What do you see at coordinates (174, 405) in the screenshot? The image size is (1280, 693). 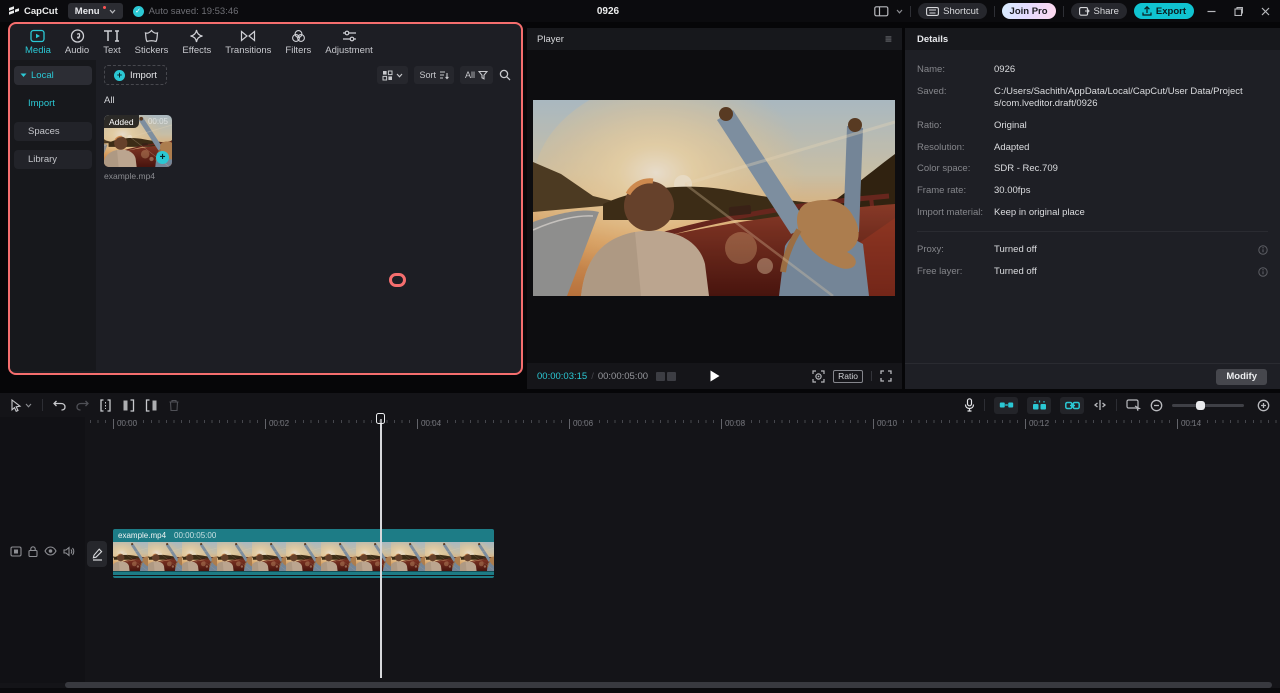 I see `delete-icon` at bounding box center [174, 405].